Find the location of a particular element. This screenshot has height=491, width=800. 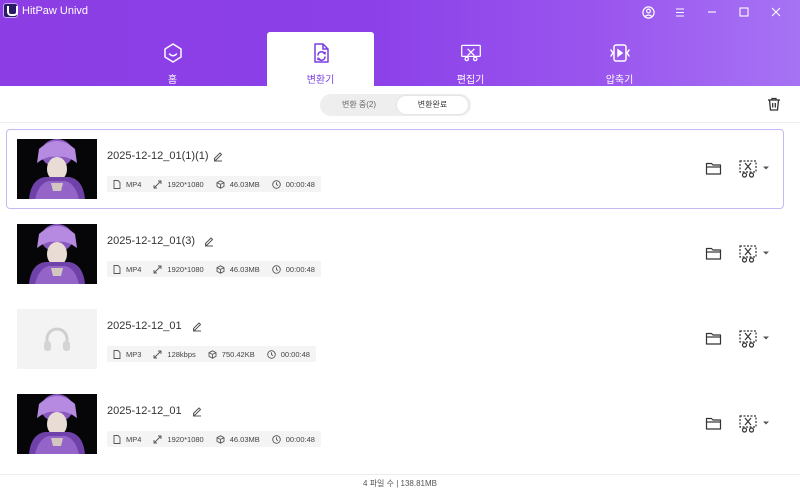

minimize-icon is located at coordinates (712, 12).